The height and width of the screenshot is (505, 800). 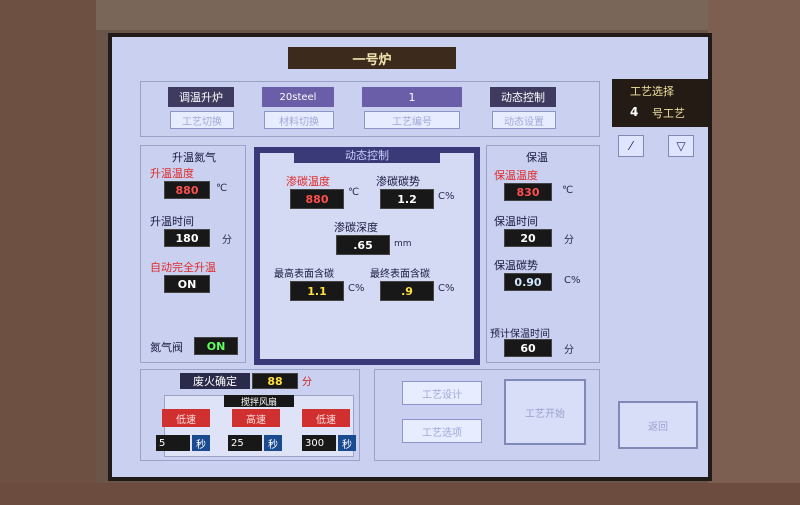 What do you see at coordinates (222, 188) in the screenshot?
I see `heat-temp-unit: ℃` at bounding box center [222, 188].